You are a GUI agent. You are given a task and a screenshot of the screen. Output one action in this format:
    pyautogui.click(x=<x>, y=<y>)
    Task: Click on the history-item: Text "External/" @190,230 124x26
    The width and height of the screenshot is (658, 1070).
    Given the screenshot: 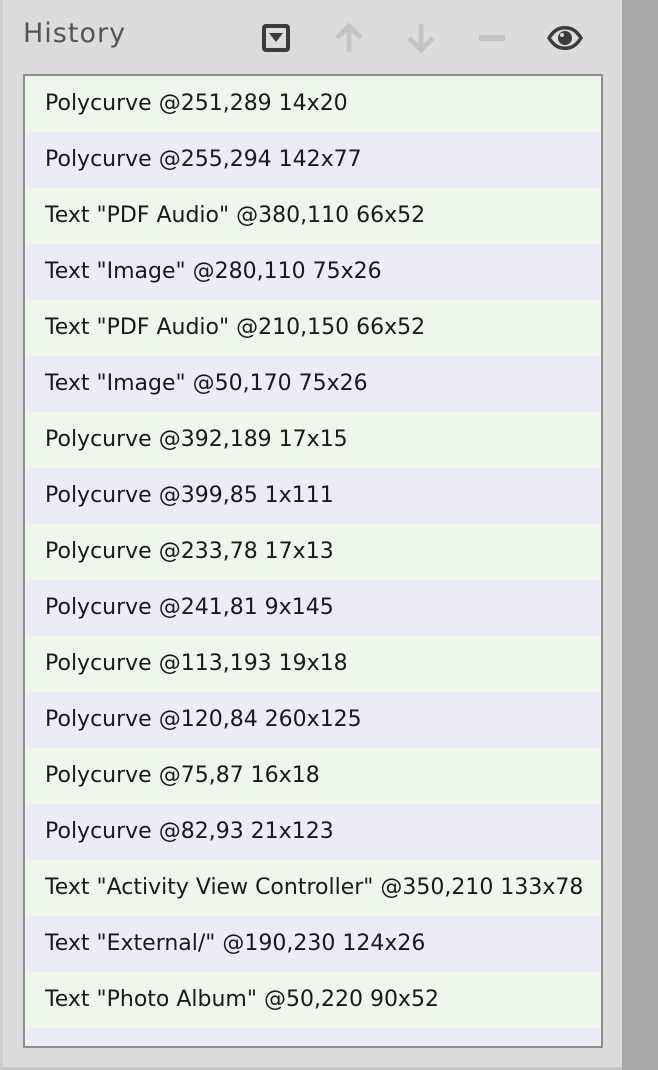 What is the action you would take?
    pyautogui.click(x=313, y=944)
    